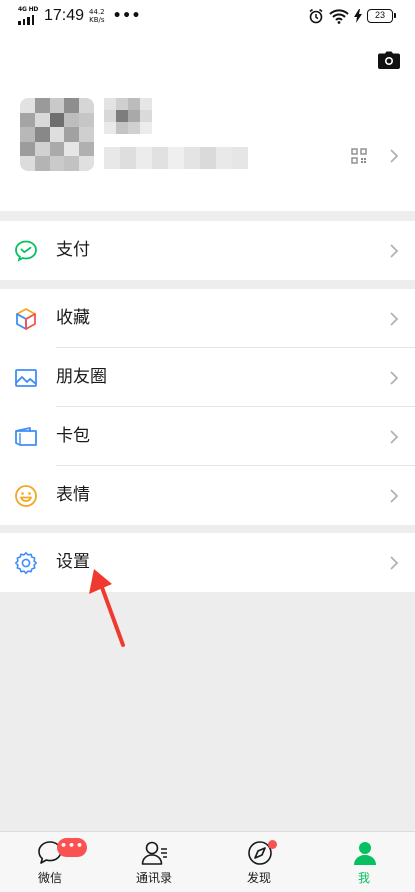  I want to click on tab-chats: ••• 微信, so click(50, 862).